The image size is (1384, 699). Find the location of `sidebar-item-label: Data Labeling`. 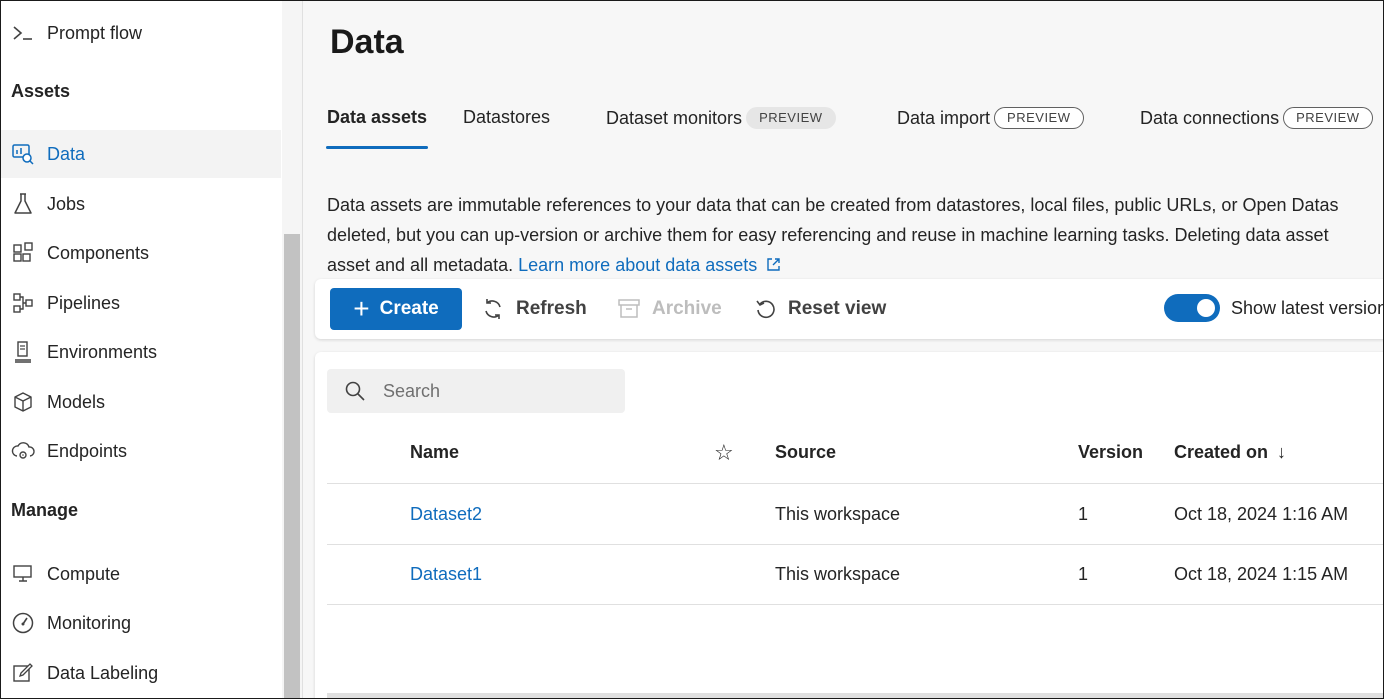

sidebar-item-label: Data Labeling is located at coordinates (103, 672).